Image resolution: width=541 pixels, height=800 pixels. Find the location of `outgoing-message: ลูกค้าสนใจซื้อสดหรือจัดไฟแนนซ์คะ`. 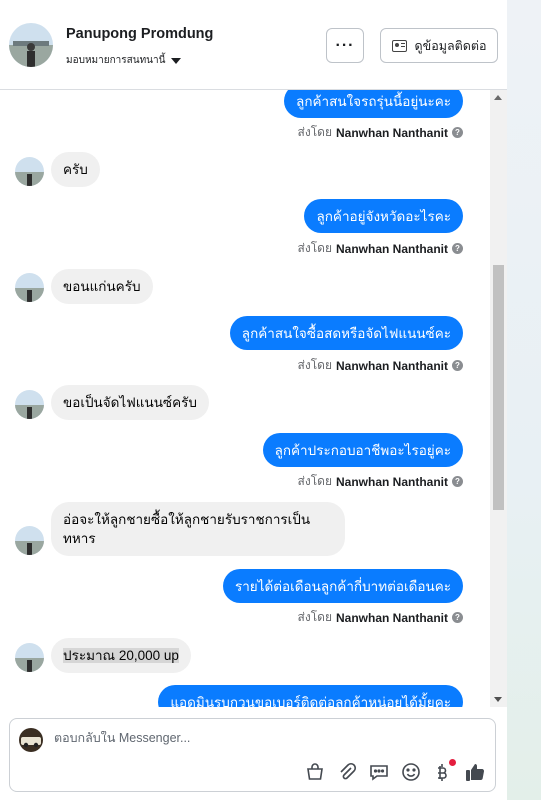

outgoing-message: ลูกค้าสนใจซื้อสดหรือจัดไฟแนนซ์คะ is located at coordinates (346, 333).